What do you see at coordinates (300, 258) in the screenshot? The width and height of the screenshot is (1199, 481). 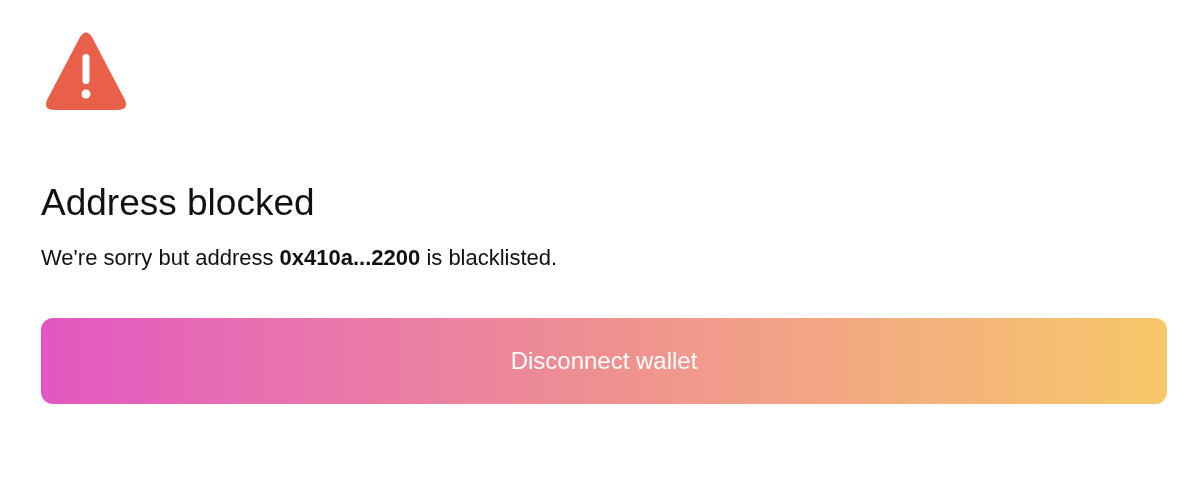 I see `alert-message: We're sorry but address 0x410a...2200 is blacklisted.` at bounding box center [300, 258].